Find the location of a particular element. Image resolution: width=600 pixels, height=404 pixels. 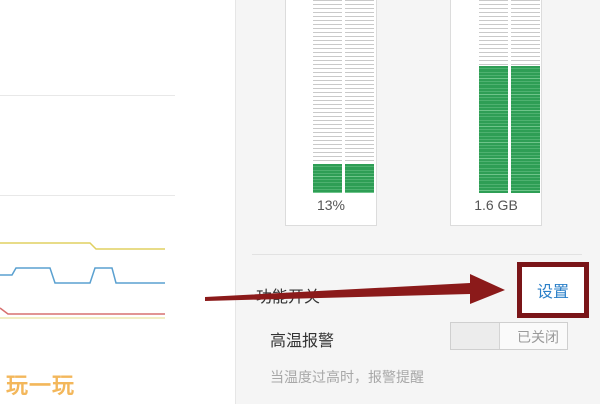

settings-button: 设置 is located at coordinates (553, 290).